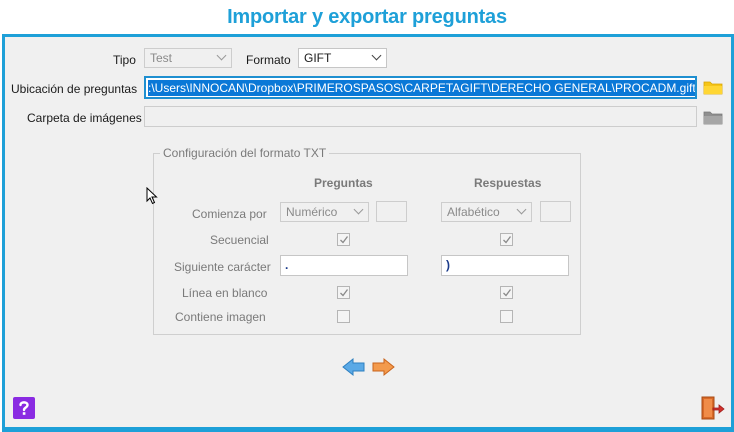 This screenshot has width=734, height=432. I want to click on tipo-select: Test, so click(188, 58).